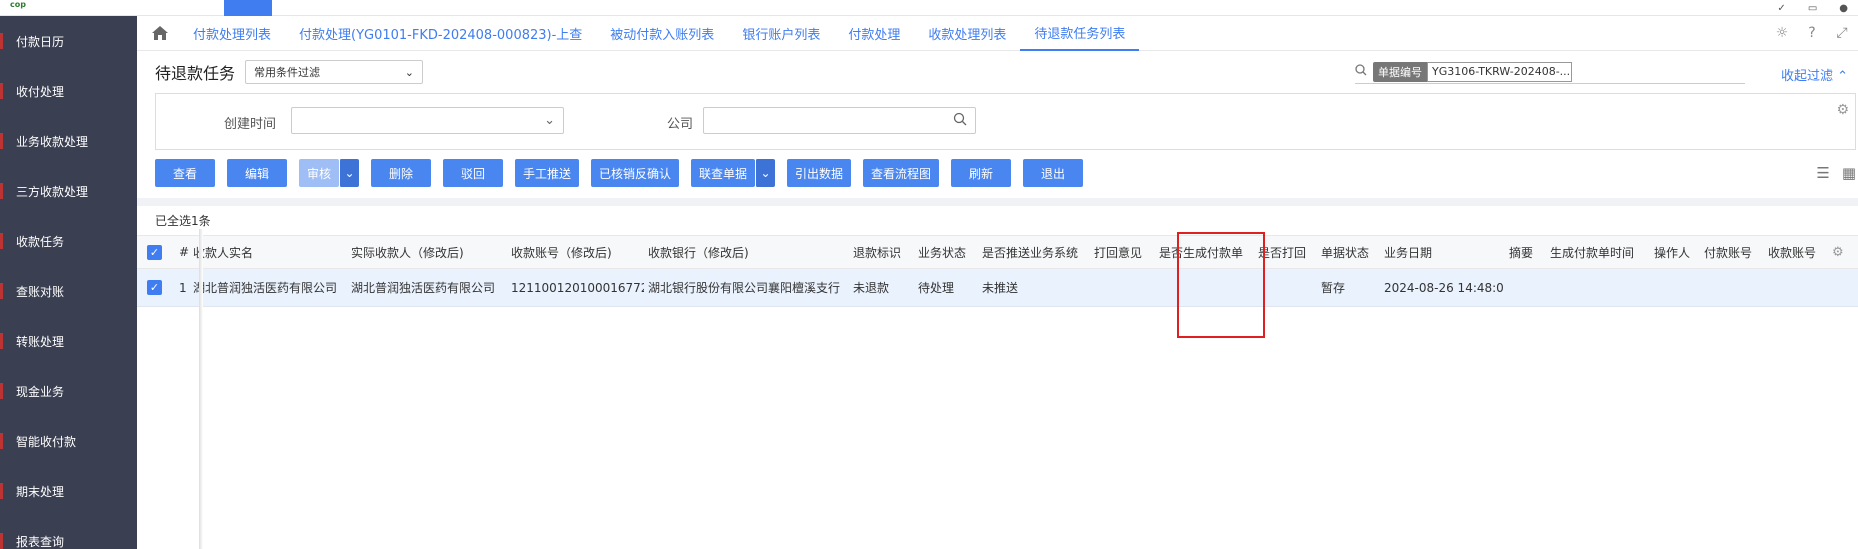  Describe the element at coordinates (1080, 33) in the screenshot. I see `tab-refund-task-list: 待退款任务列表` at that location.